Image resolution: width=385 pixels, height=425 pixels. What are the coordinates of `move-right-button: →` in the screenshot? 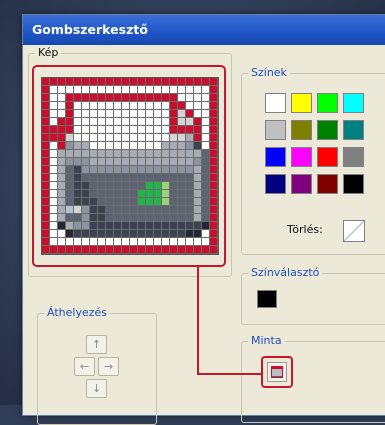 It's located at (108, 366).